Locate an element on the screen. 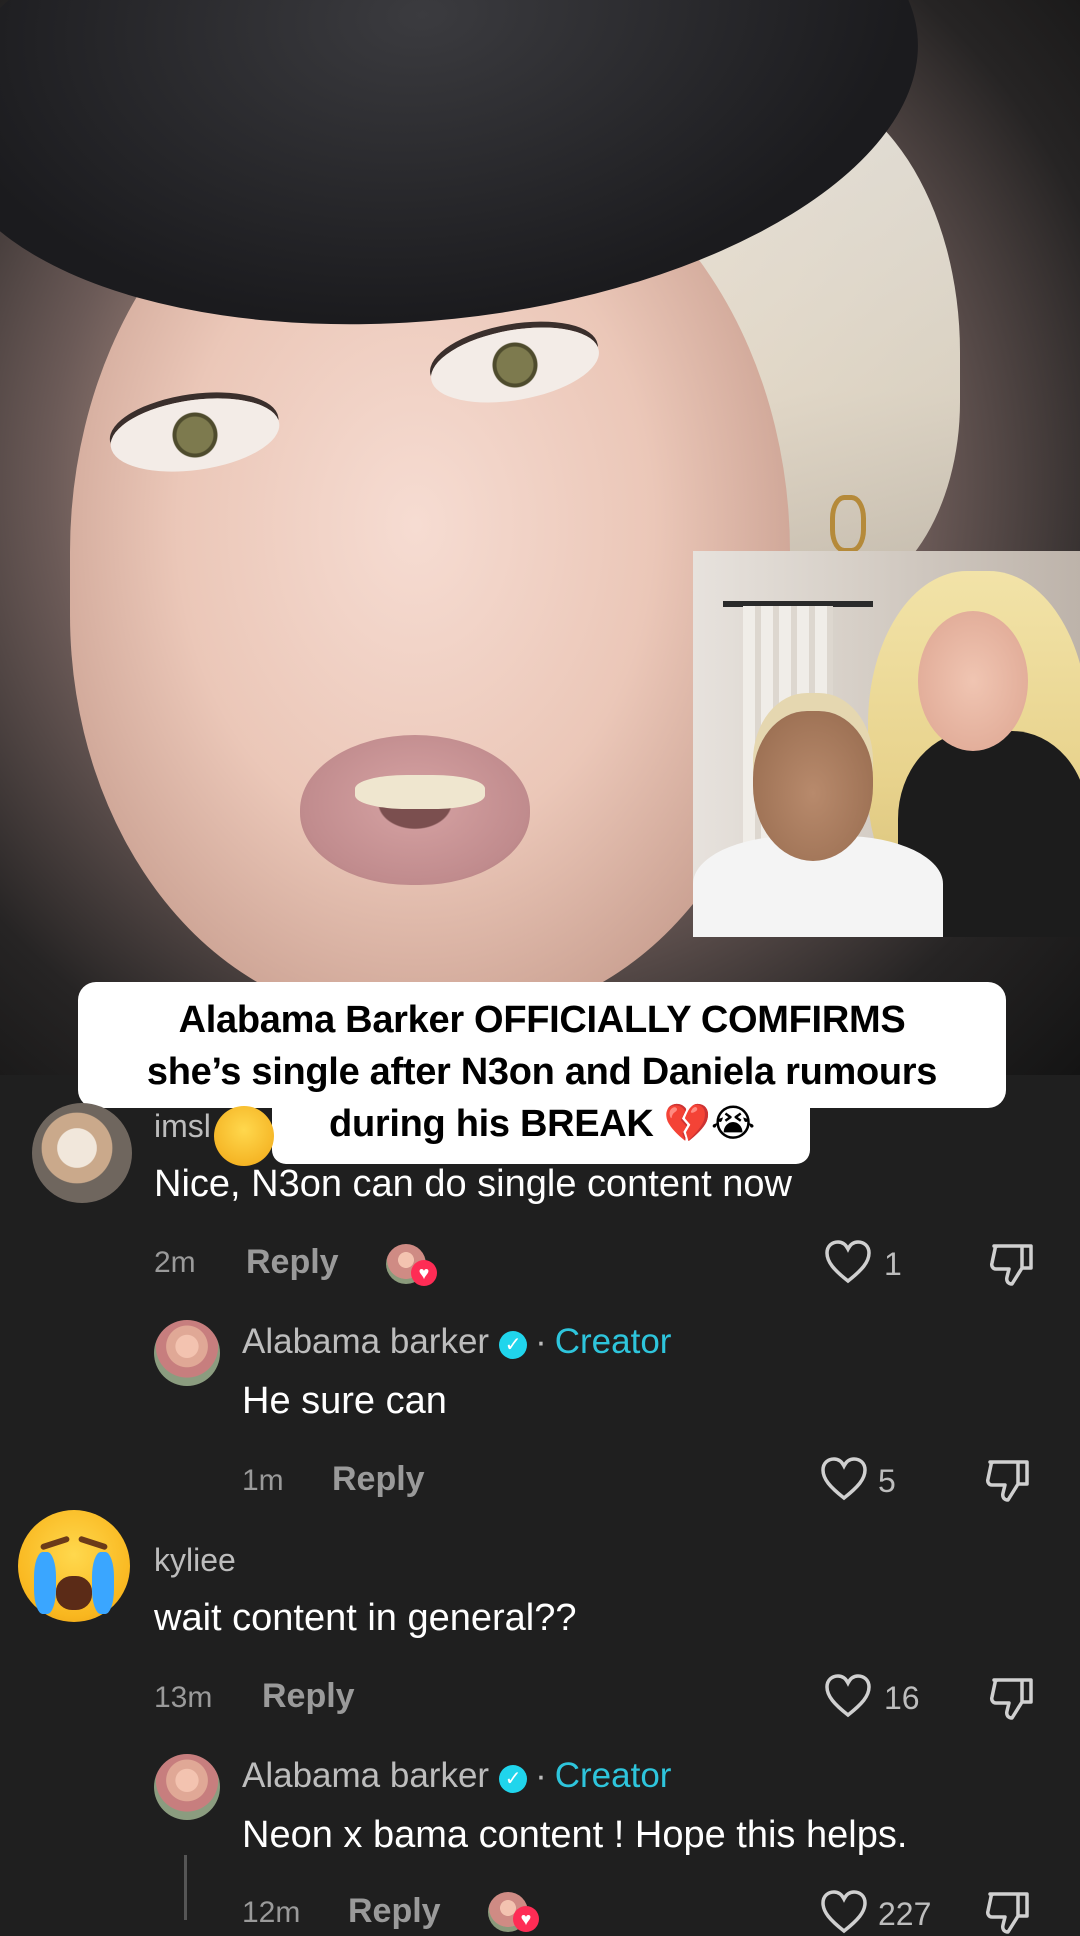 The image size is (1080, 1936). like-count: 5 is located at coordinates (887, 1481).